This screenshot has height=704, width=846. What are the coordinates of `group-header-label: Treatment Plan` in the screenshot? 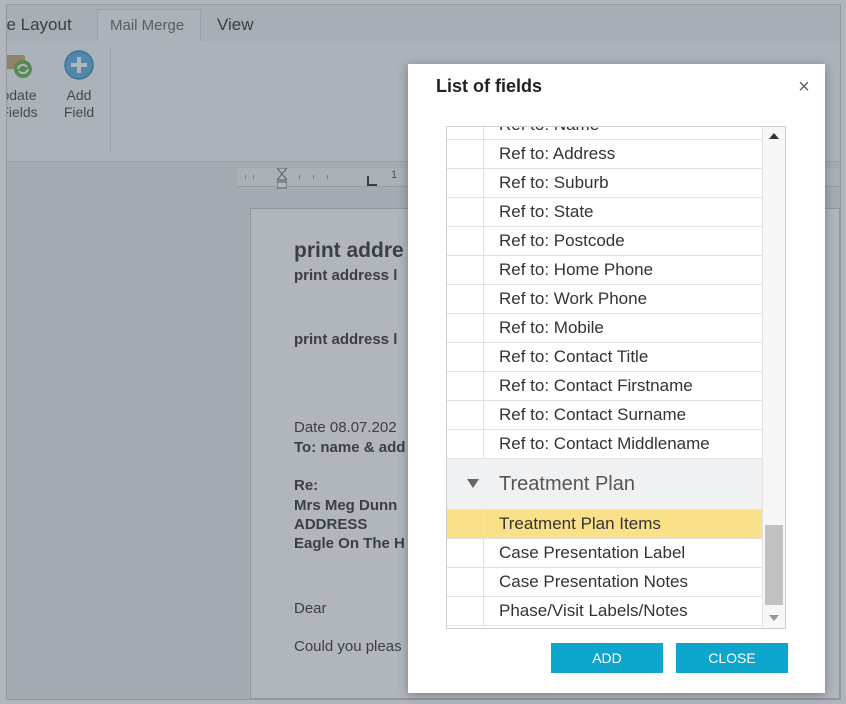 It's located at (567, 484).